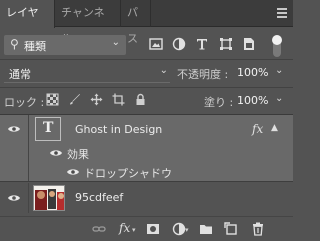 The height and width of the screenshot is (241, 320). I want to click on type-icon: T, so click(48, 128).